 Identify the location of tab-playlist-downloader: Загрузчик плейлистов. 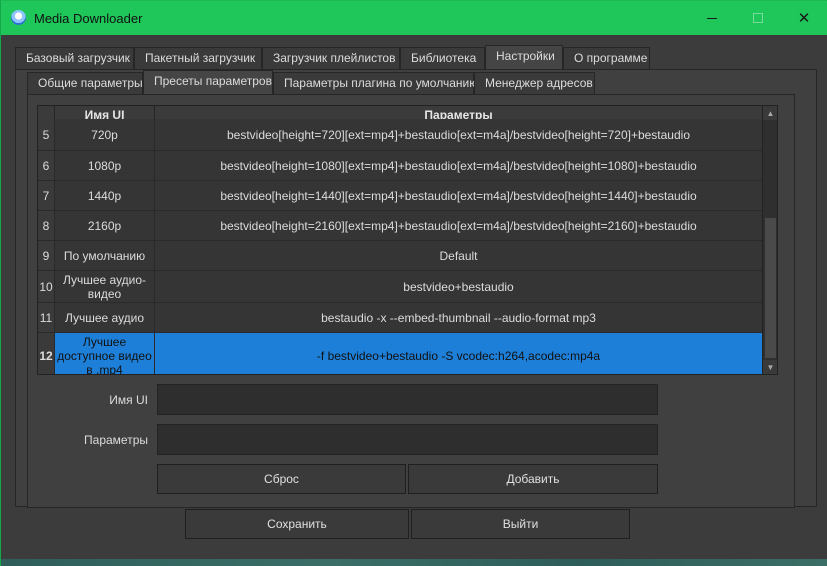
(331, 58).